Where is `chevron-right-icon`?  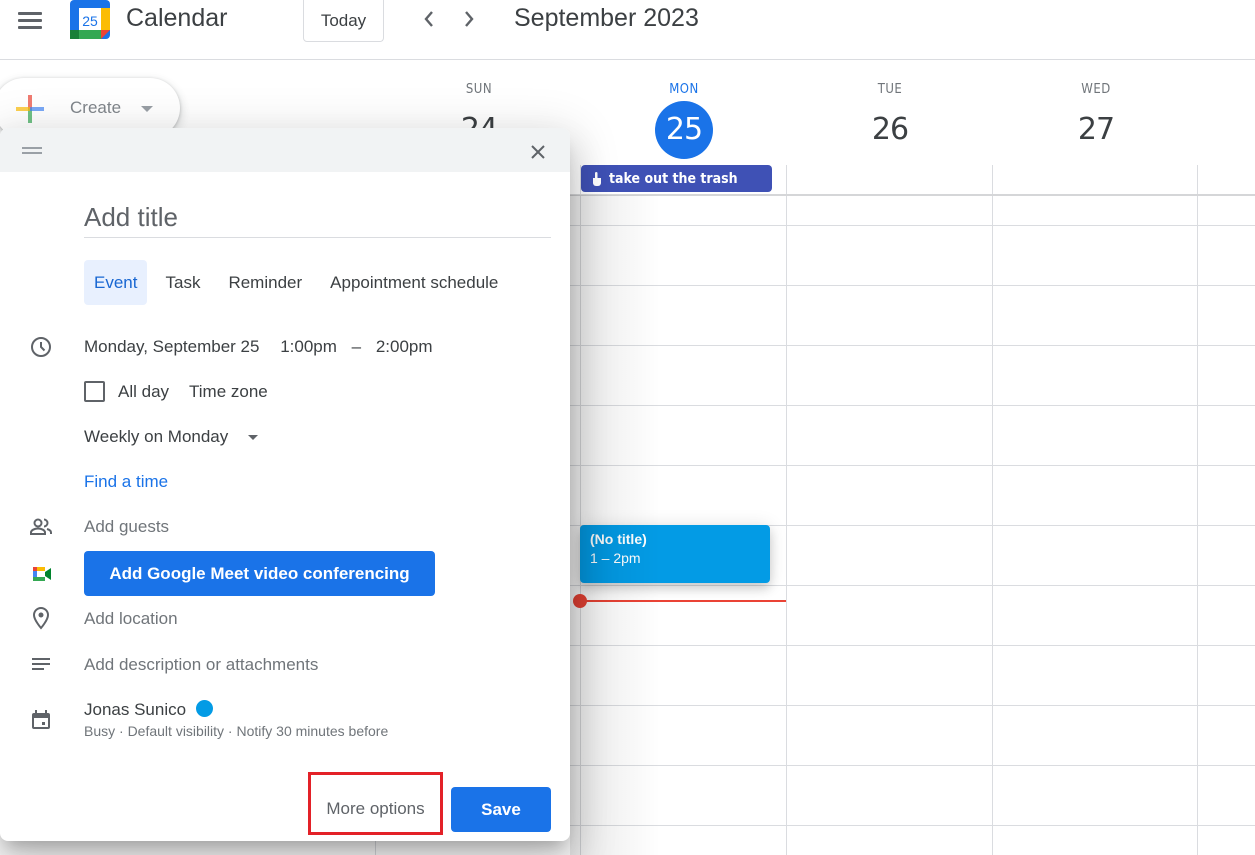
chevron-right-icon is located at coordinates (469, 19).